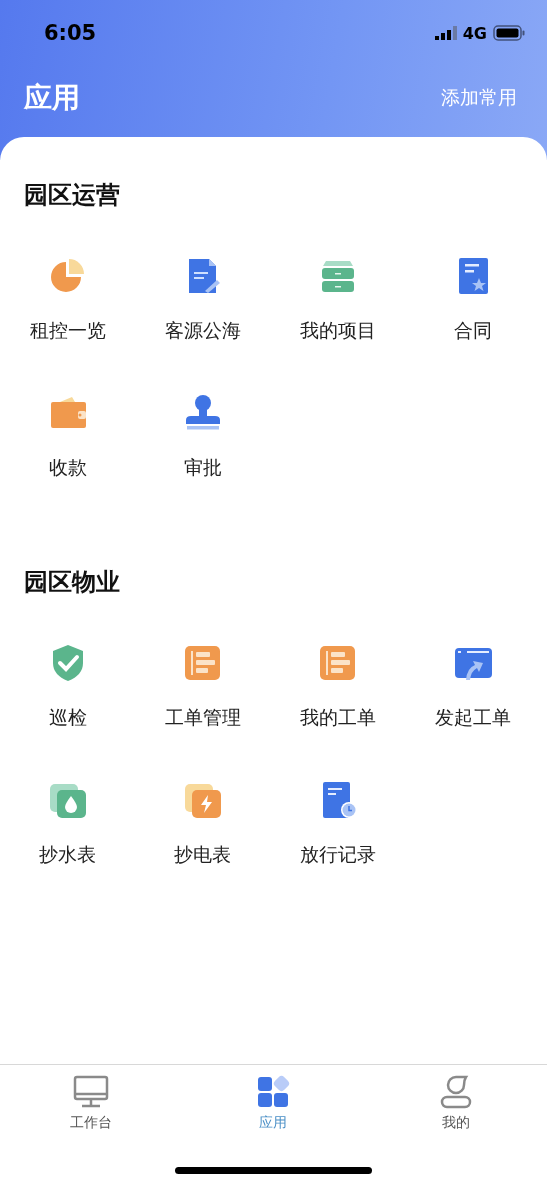 This screenshot has width=547, height=1186. I want to click on app-label: 合同, so click(473, 330).